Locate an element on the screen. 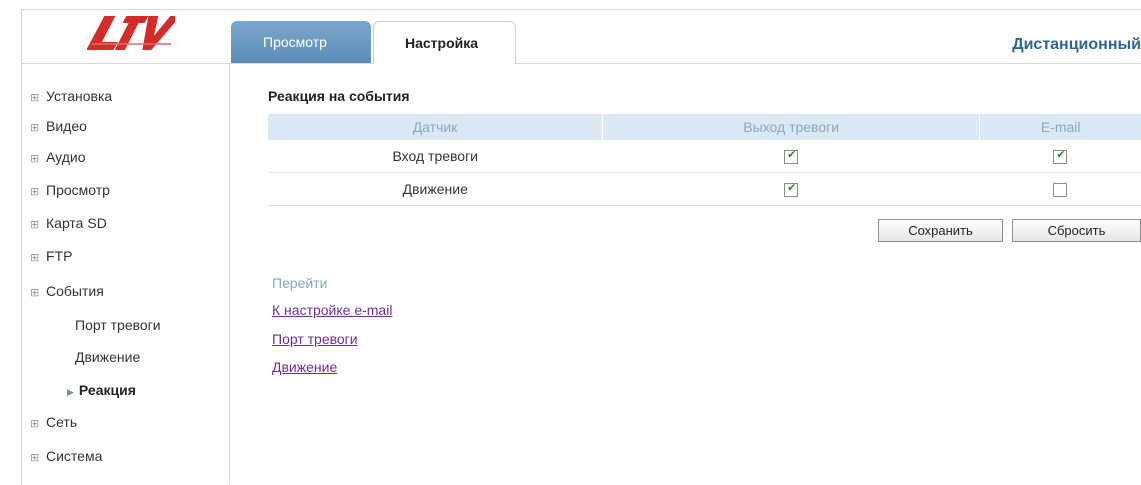 Image resolution: width=1141 pixels, height=485 pixels. sensor-name: Вход тревоги is located at coordinates (435, 156).